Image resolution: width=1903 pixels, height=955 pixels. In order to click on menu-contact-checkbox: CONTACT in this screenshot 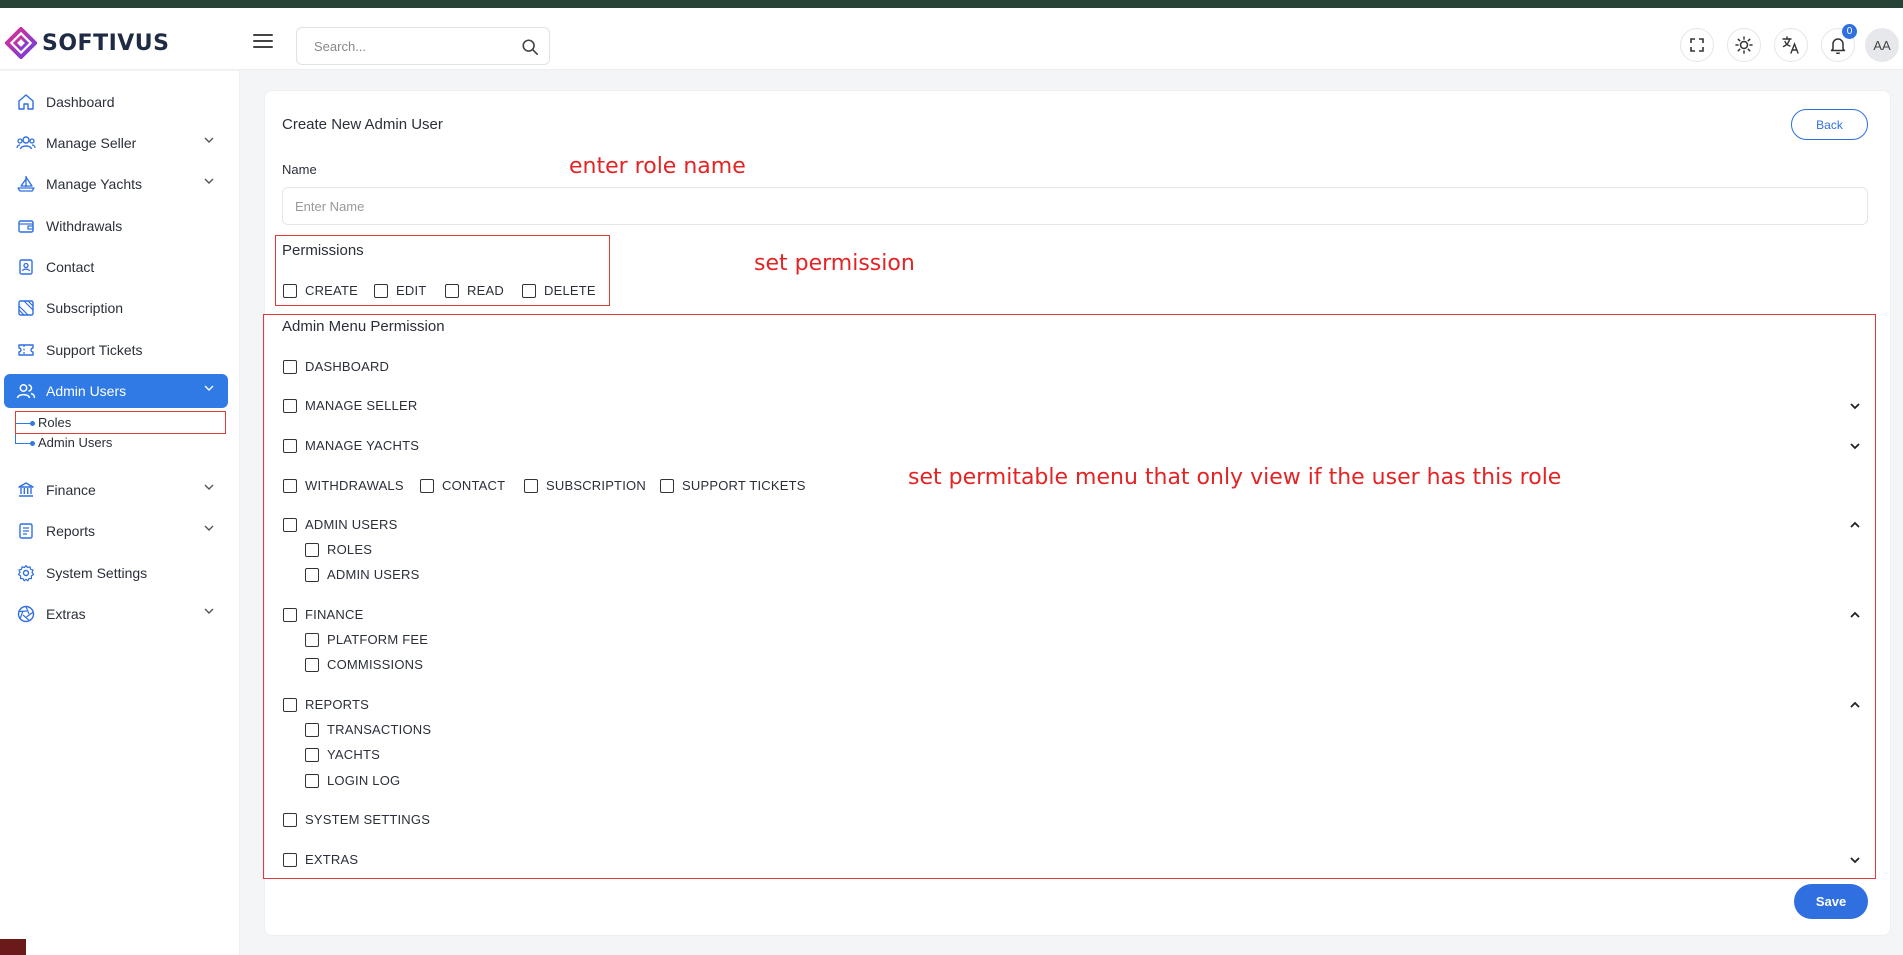, I will do `click(462, 485)`.